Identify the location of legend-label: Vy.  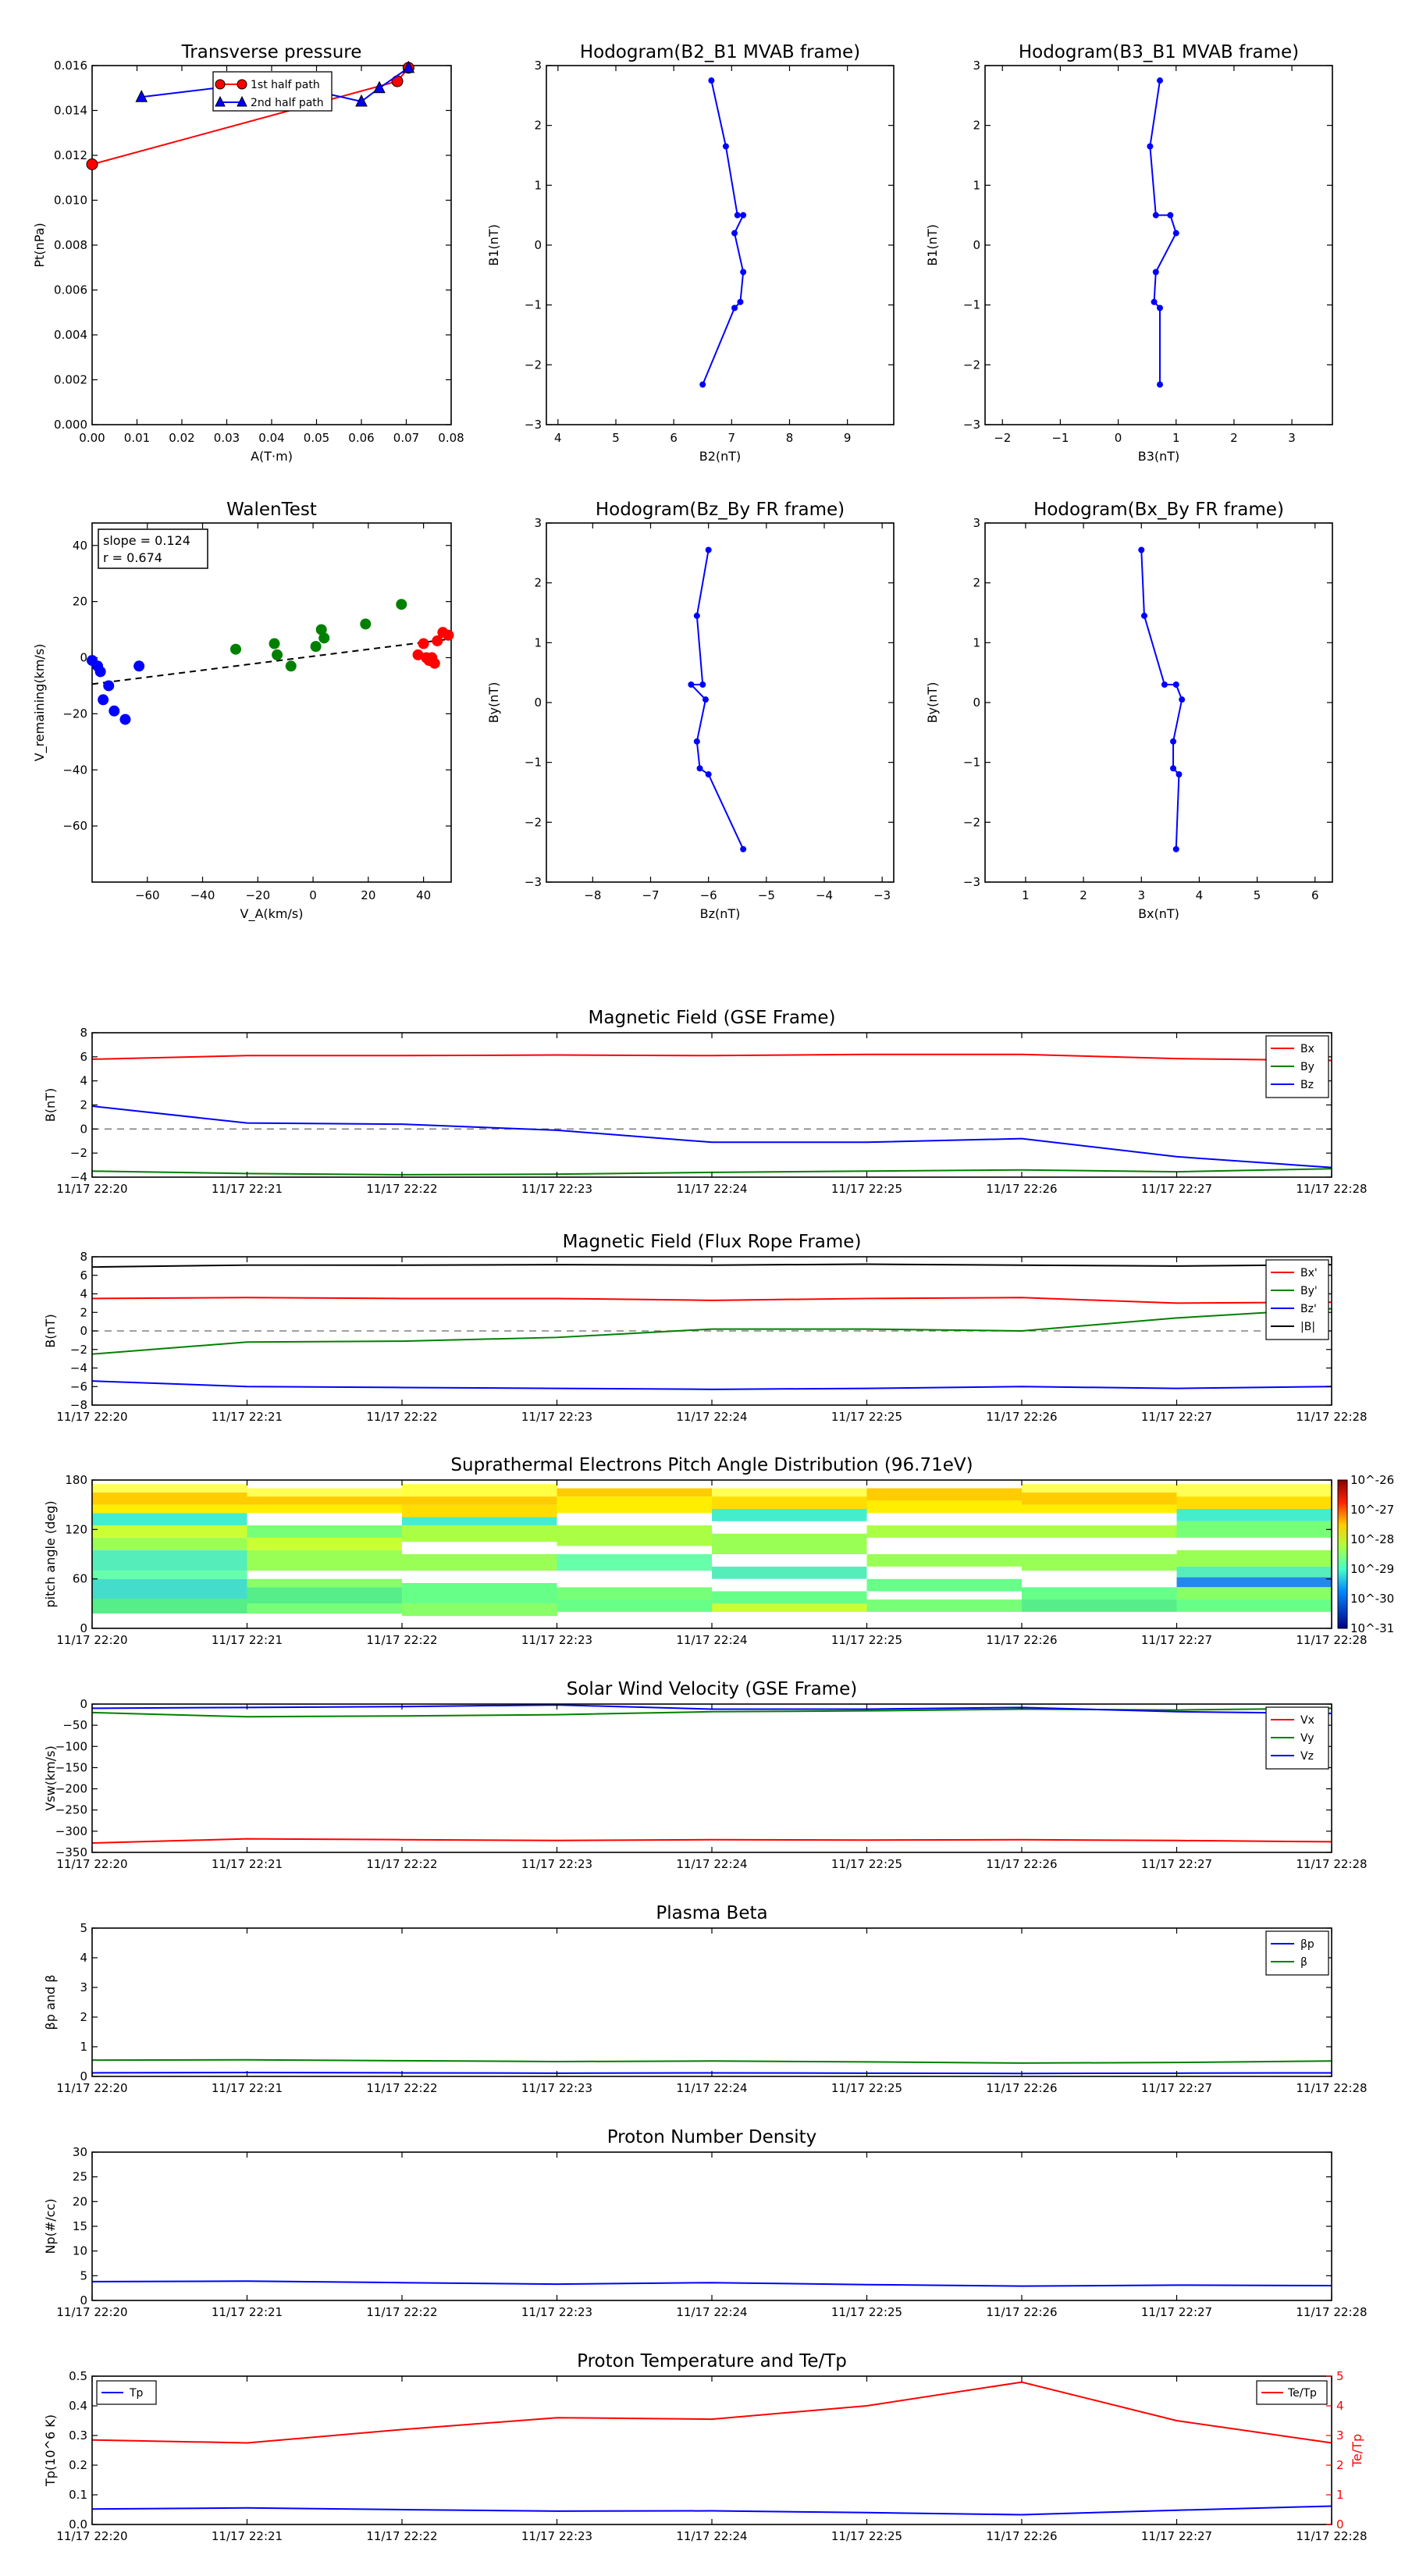
(1307, 1738).